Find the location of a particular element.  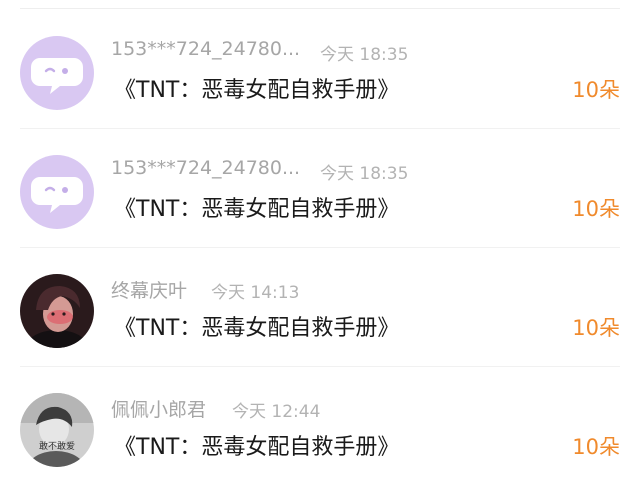

svg-text: 敢不敢爱 is located at coordinates (57, 446).